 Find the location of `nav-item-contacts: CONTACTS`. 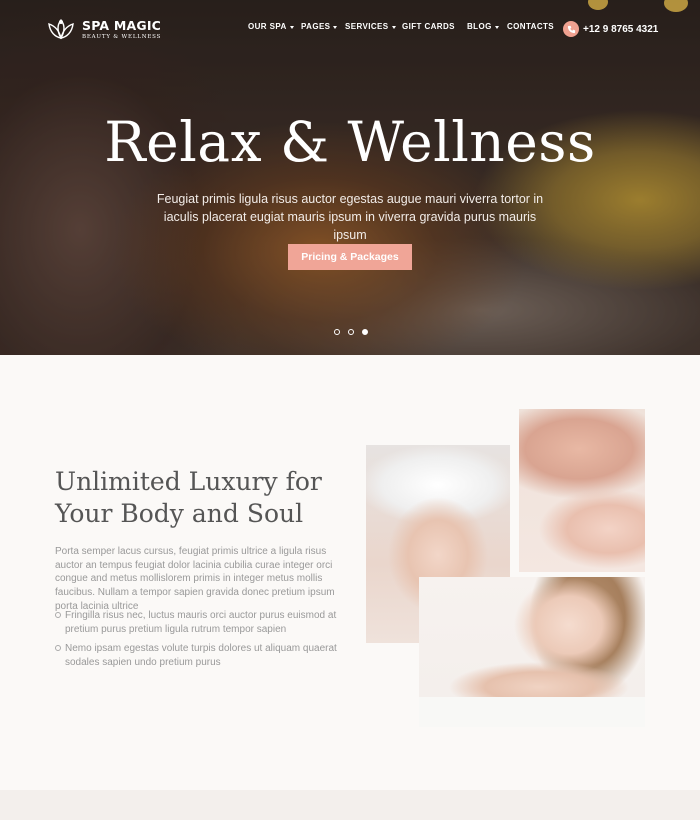

nav-item-contacts: CONTACTS is located at coordinates (530, 26).